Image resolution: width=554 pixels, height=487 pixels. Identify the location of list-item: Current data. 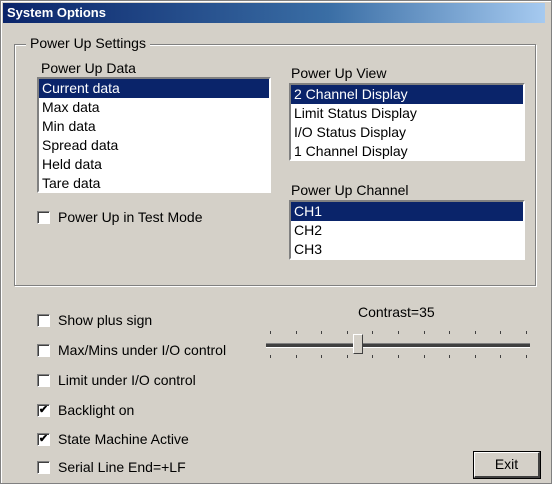
(154, 88).